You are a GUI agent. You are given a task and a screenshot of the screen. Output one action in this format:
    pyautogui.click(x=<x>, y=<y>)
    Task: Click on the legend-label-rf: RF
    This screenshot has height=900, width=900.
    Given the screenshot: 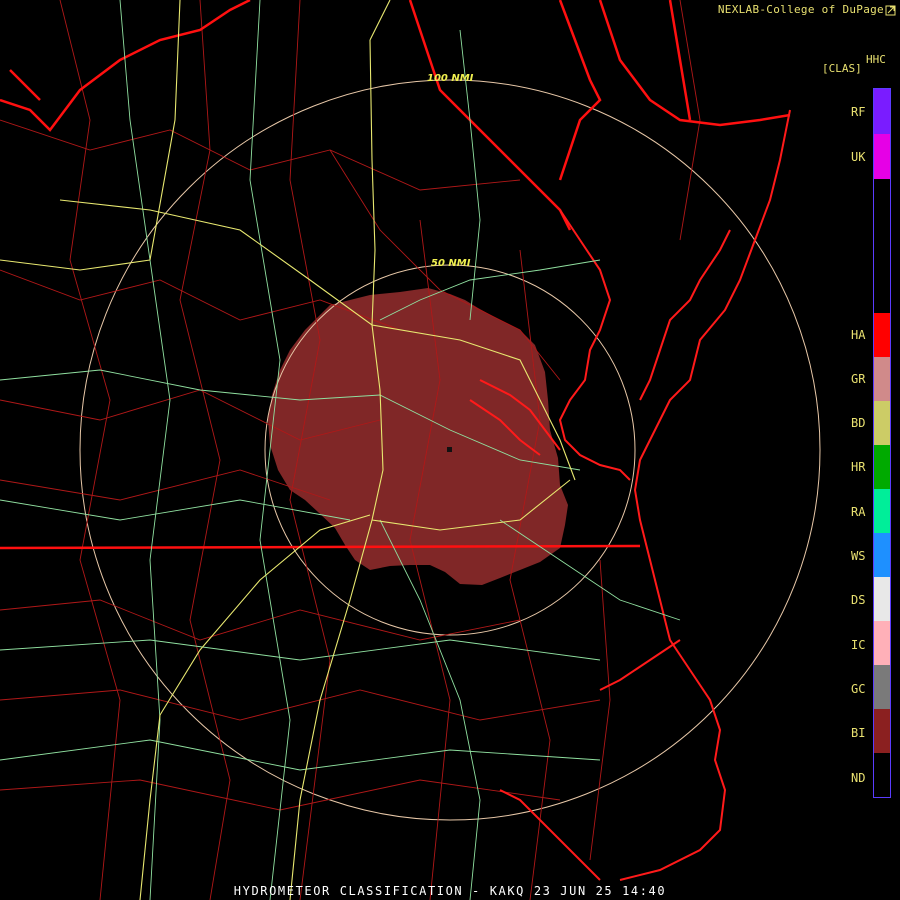 What is the action you would take?
    pyautogui.click(x=858, y=112)
    